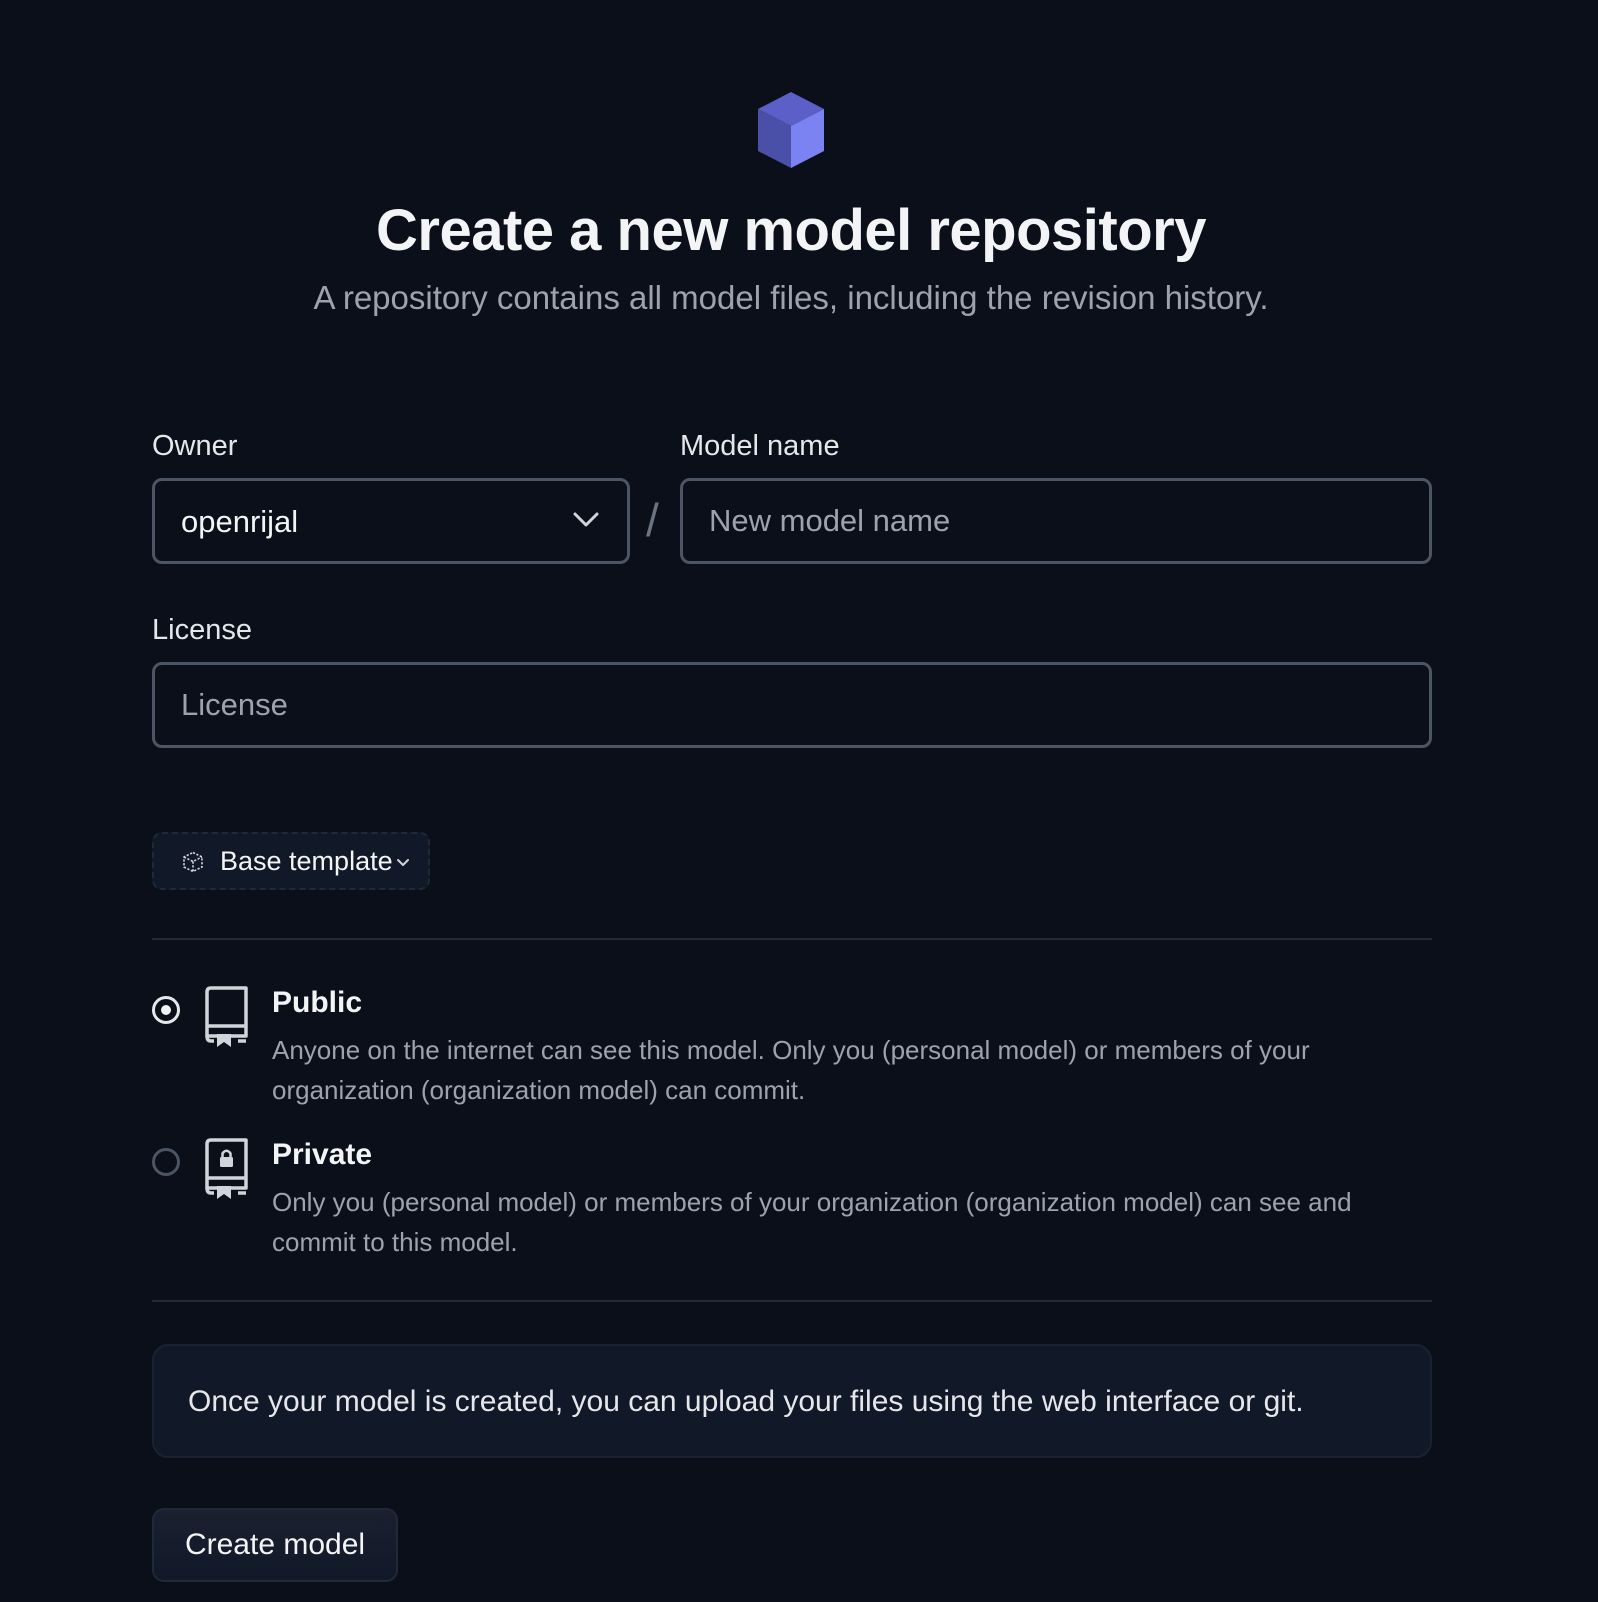  I want to click on visibility-private-title: Private, so click(322, 1154).